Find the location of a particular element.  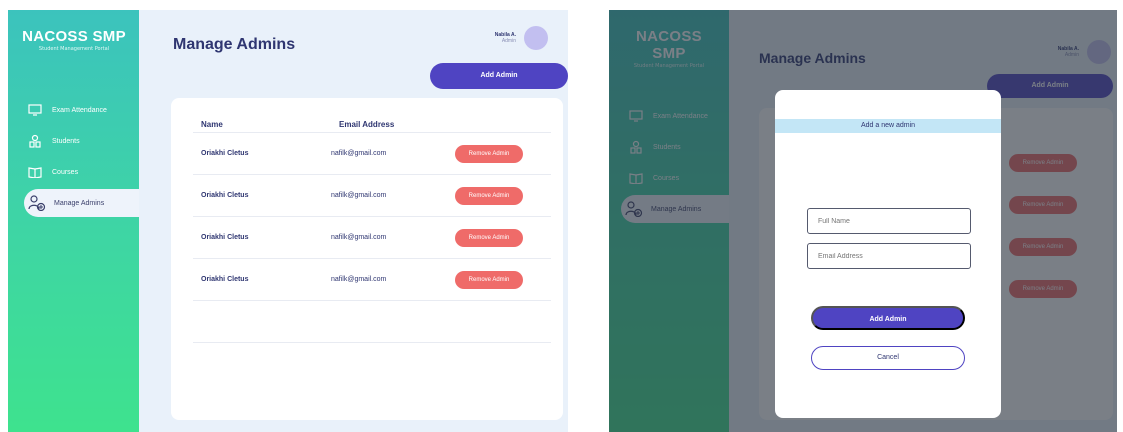

brand-title: NACOSS SMP is located at coordinates (74, 36).